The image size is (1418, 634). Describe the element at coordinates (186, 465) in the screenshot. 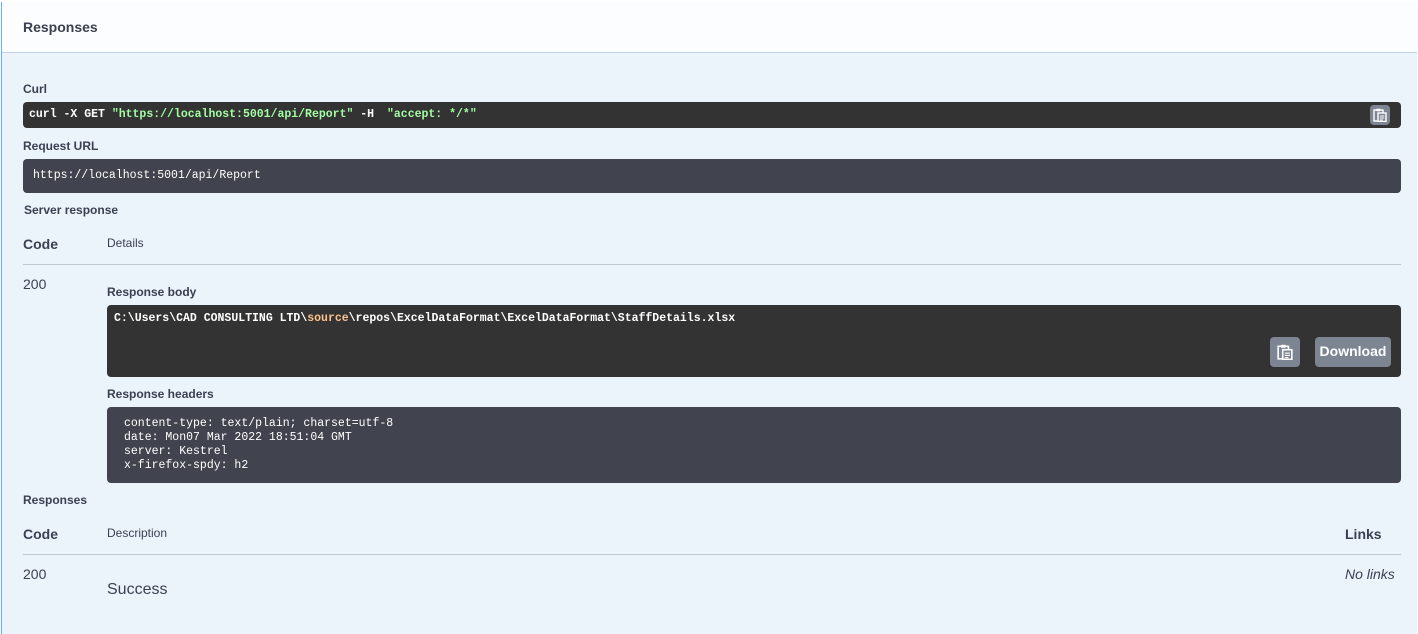

I see `response-header-line: x-firefox-spdy: h2` at that location.